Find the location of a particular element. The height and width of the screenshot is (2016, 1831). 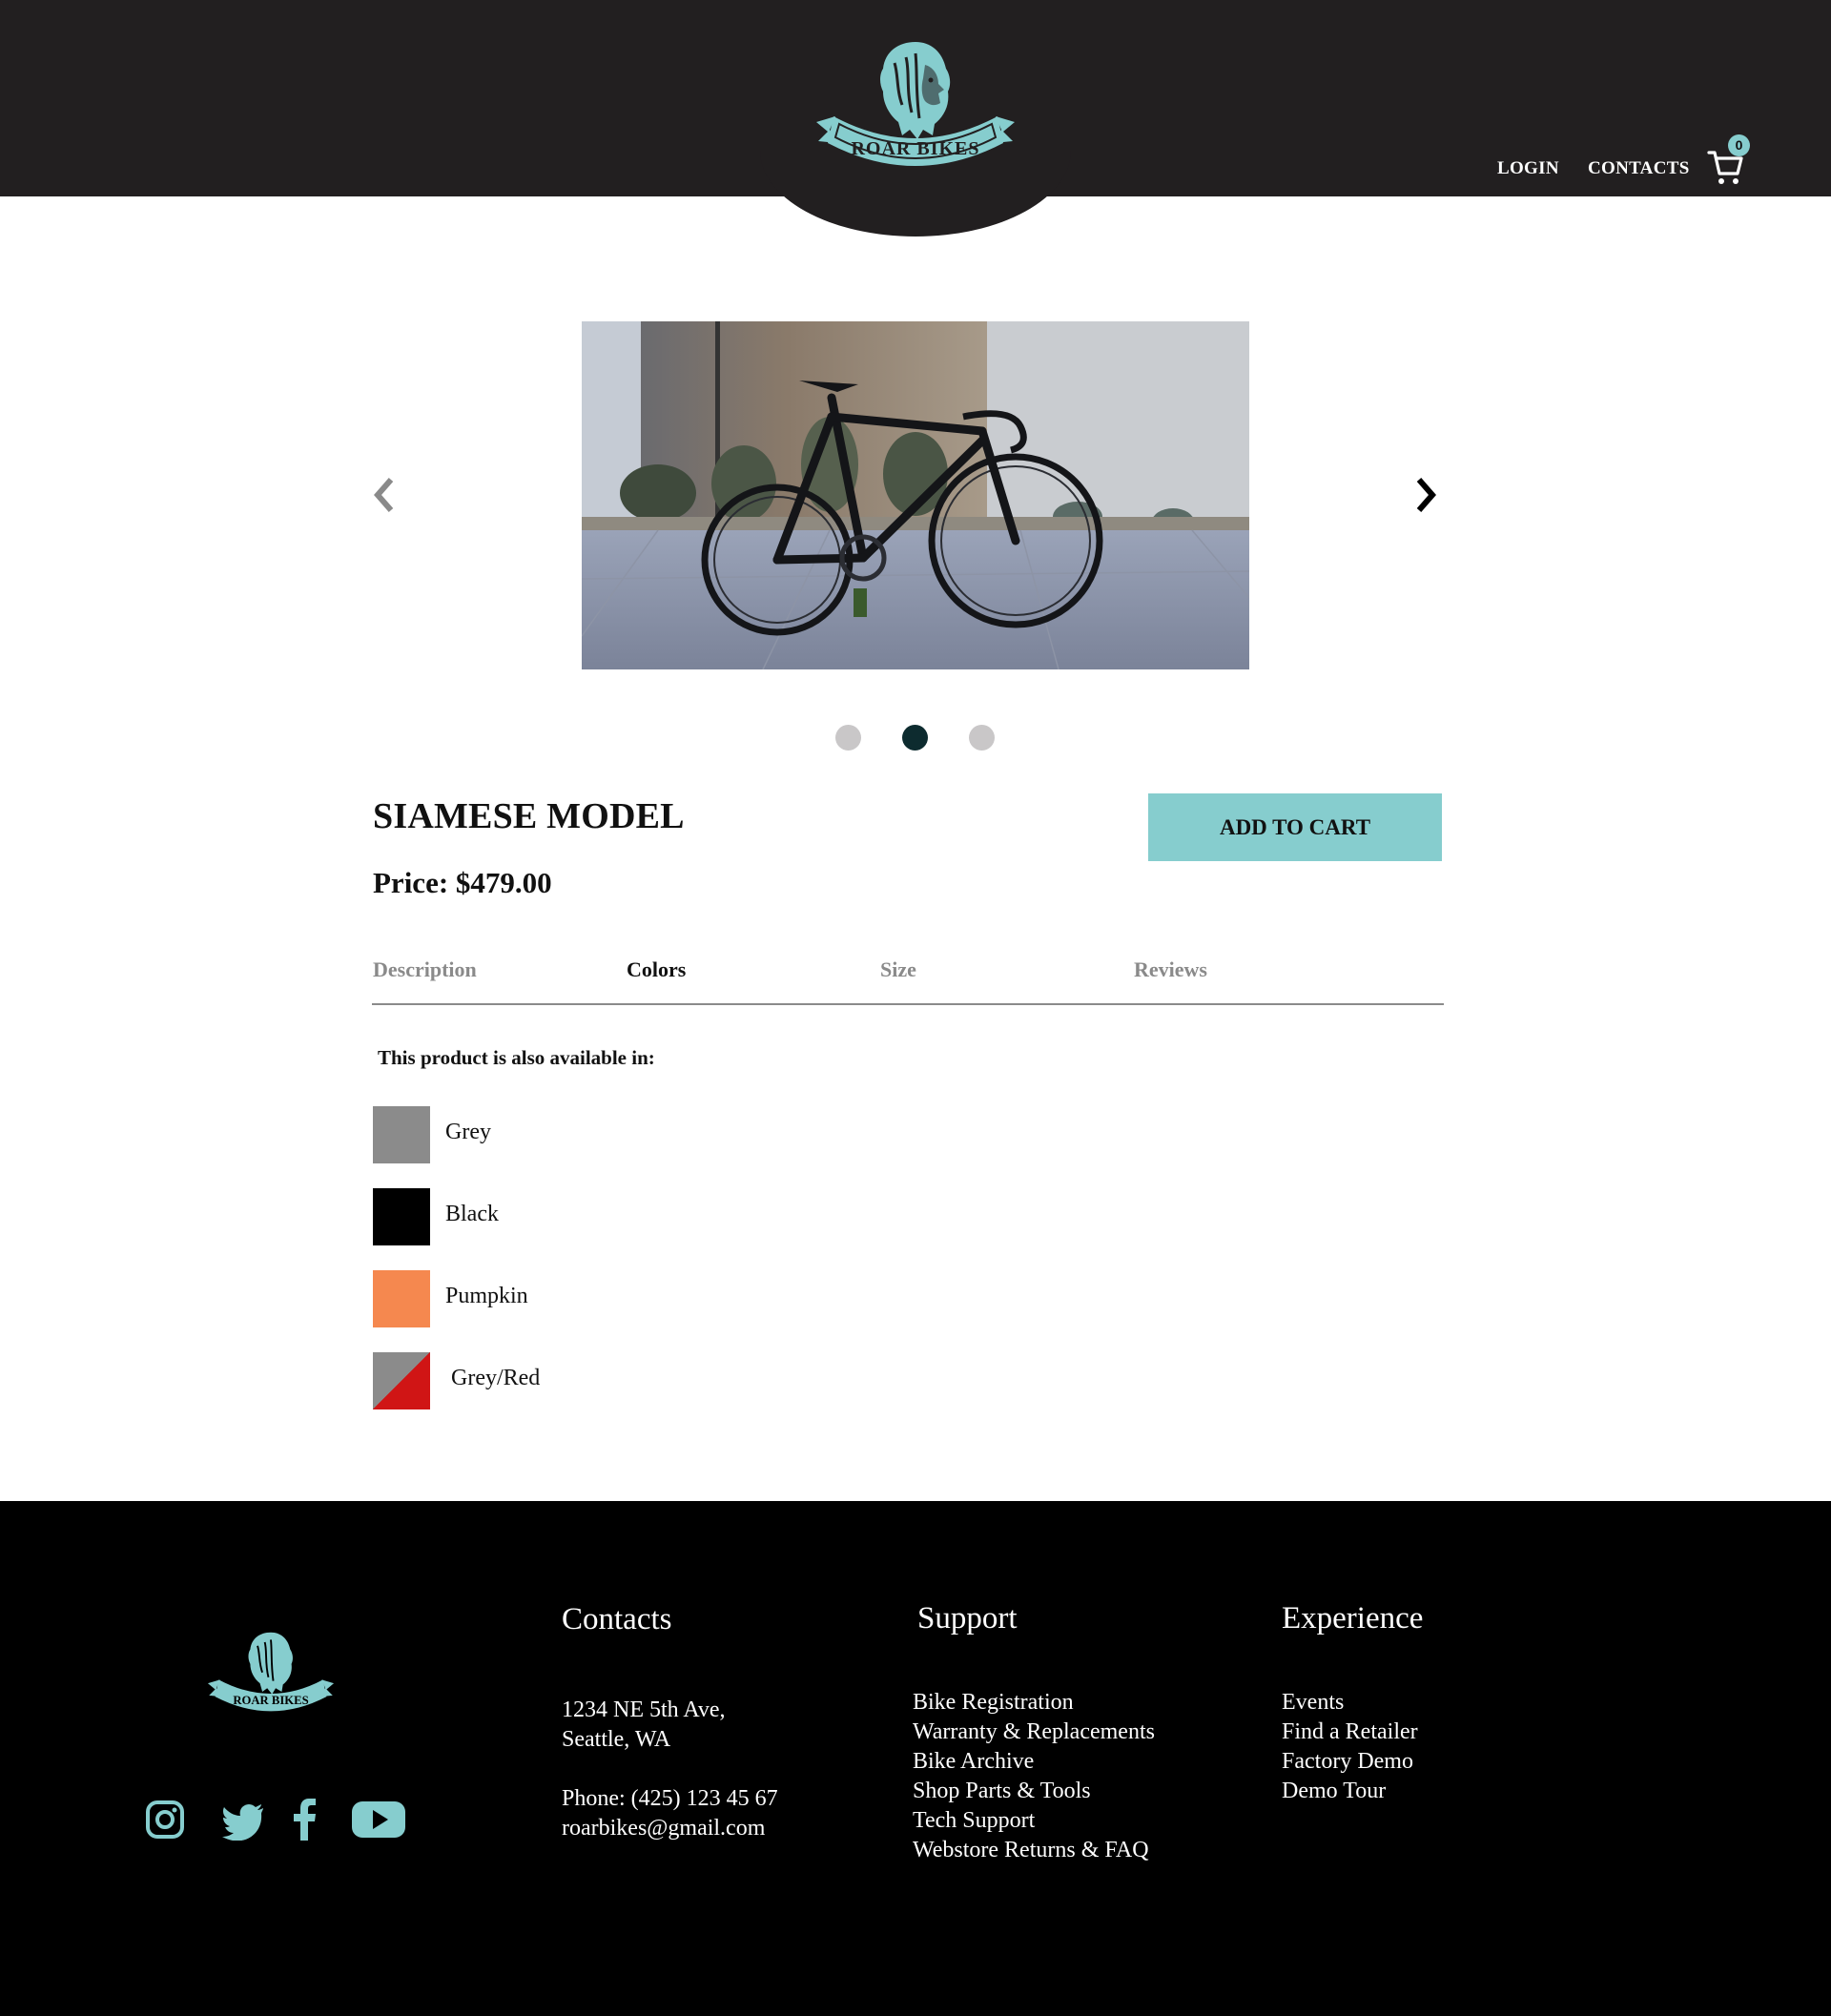

list-item: Webstore Returns & FAQ is located at coordinates (1034, 1851).